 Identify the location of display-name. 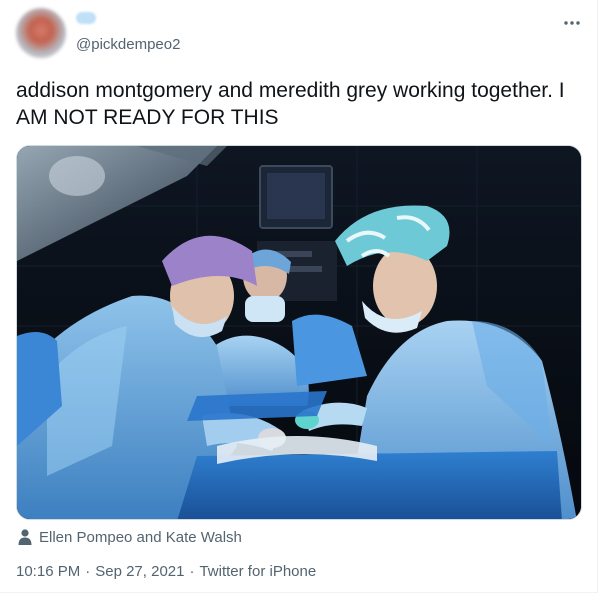
(86, 19).